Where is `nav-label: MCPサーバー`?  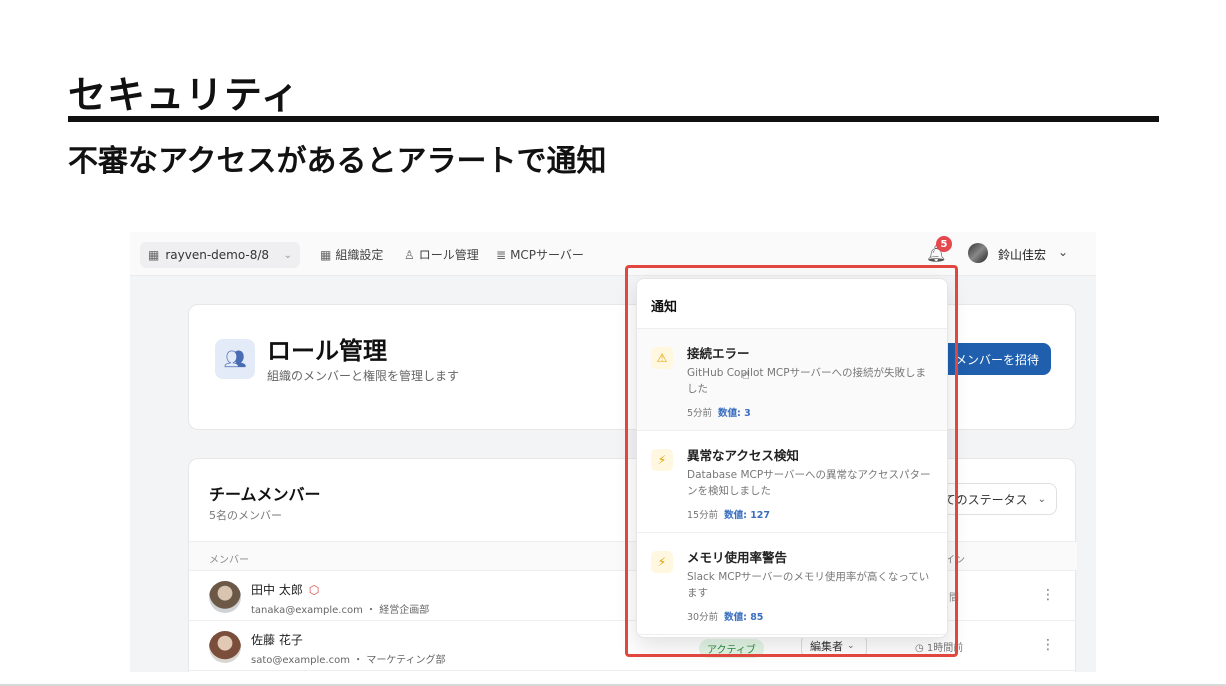 nav-label: MCPサーバー is located at coordinates (547, 255).